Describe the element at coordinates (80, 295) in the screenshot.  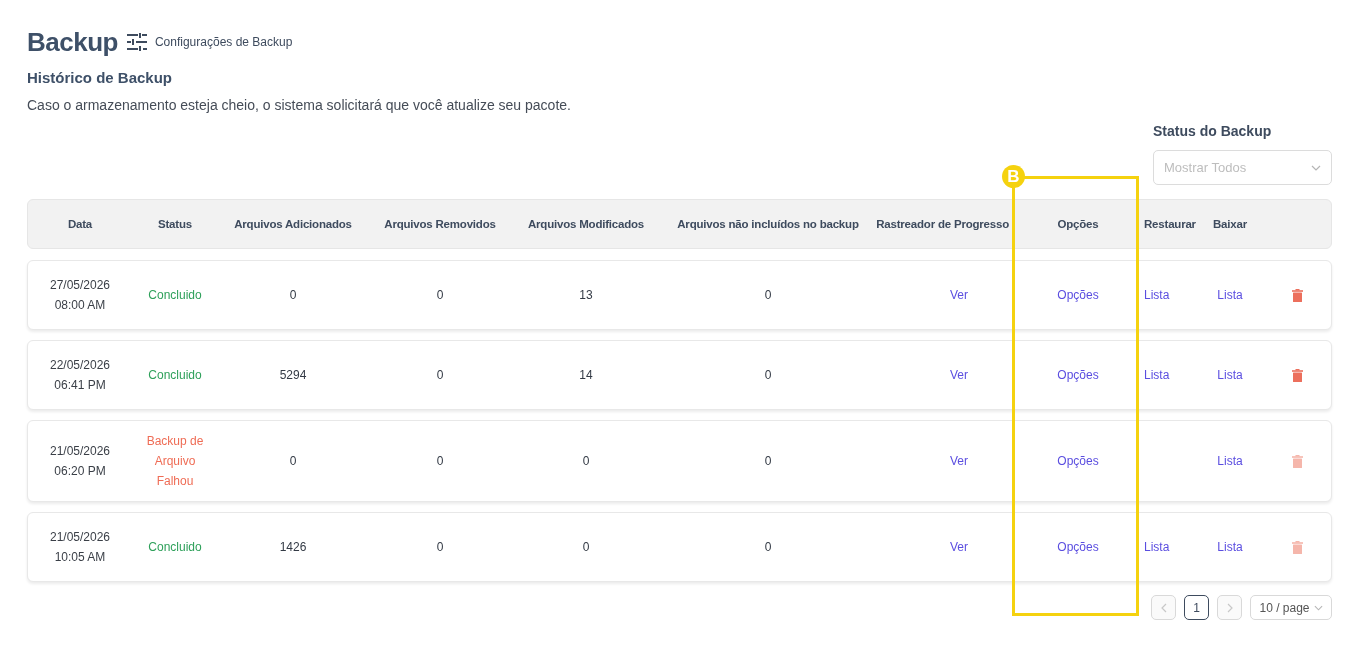
I see `date-cell-text: 27/05/2026 08:00 AM` at that location.